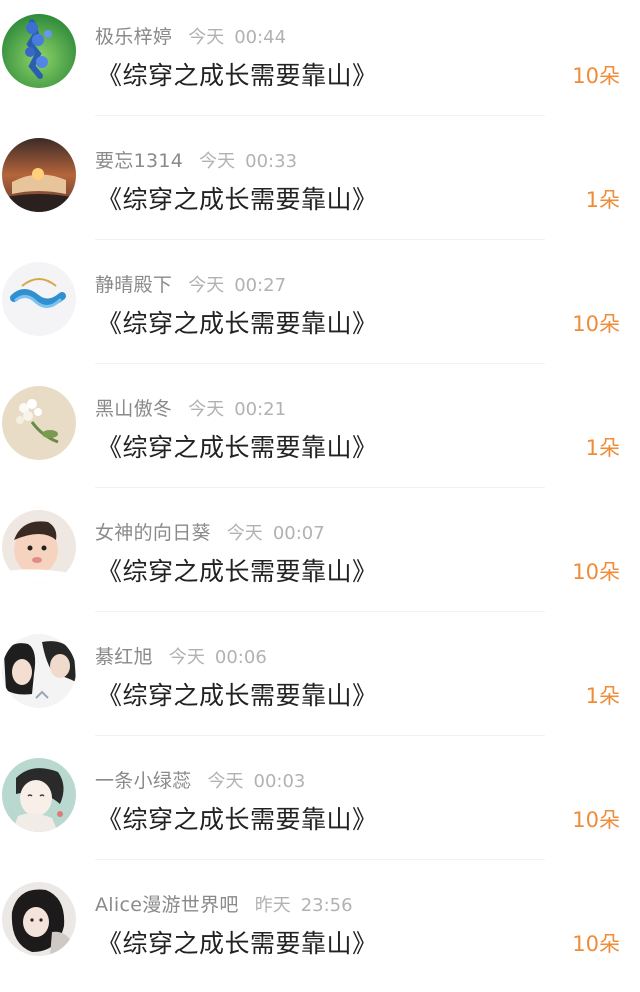 The image size is (640, 992). I want to click on username: 要忘1314, so click(139, 161).